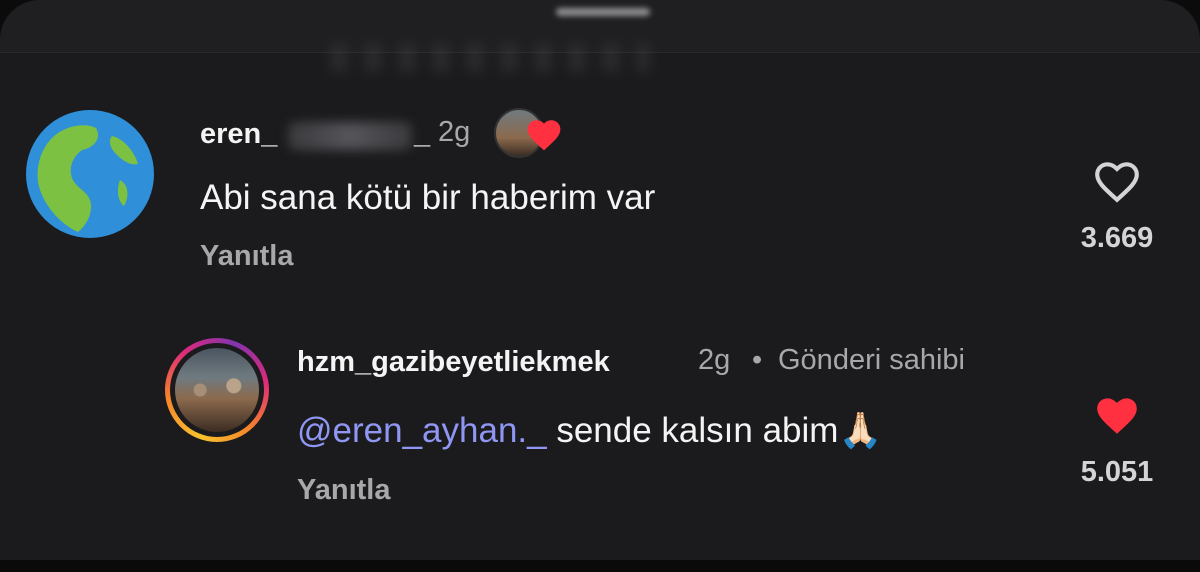 The height and width of the screenshot is (572, 1200). Describe the element at coordinates (238, 134) in the screenshot. I see `comment-username: eren_` at that location.